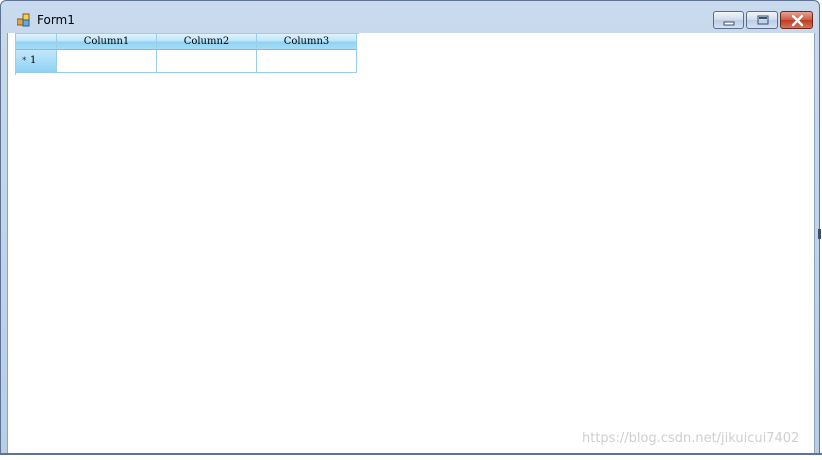  What do you see at coordinates (819, 234) in the screenshot?
I see `window-resize-handle` at bounding box center [819, 234].